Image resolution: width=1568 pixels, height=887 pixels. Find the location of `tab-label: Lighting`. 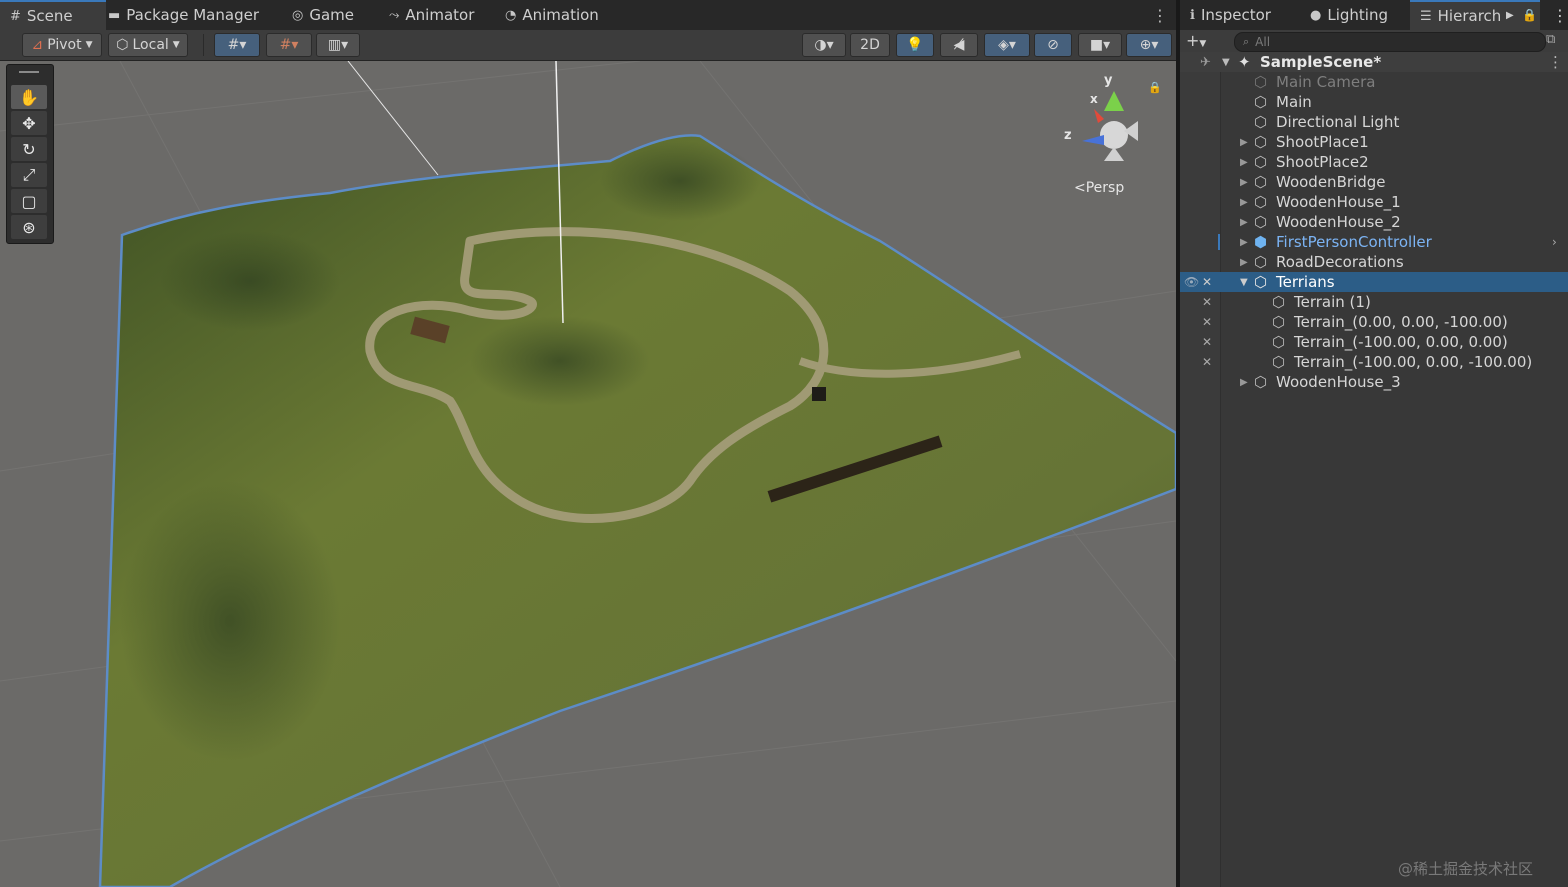

tab-label: Lighting is located at coordinates (1357, 15).